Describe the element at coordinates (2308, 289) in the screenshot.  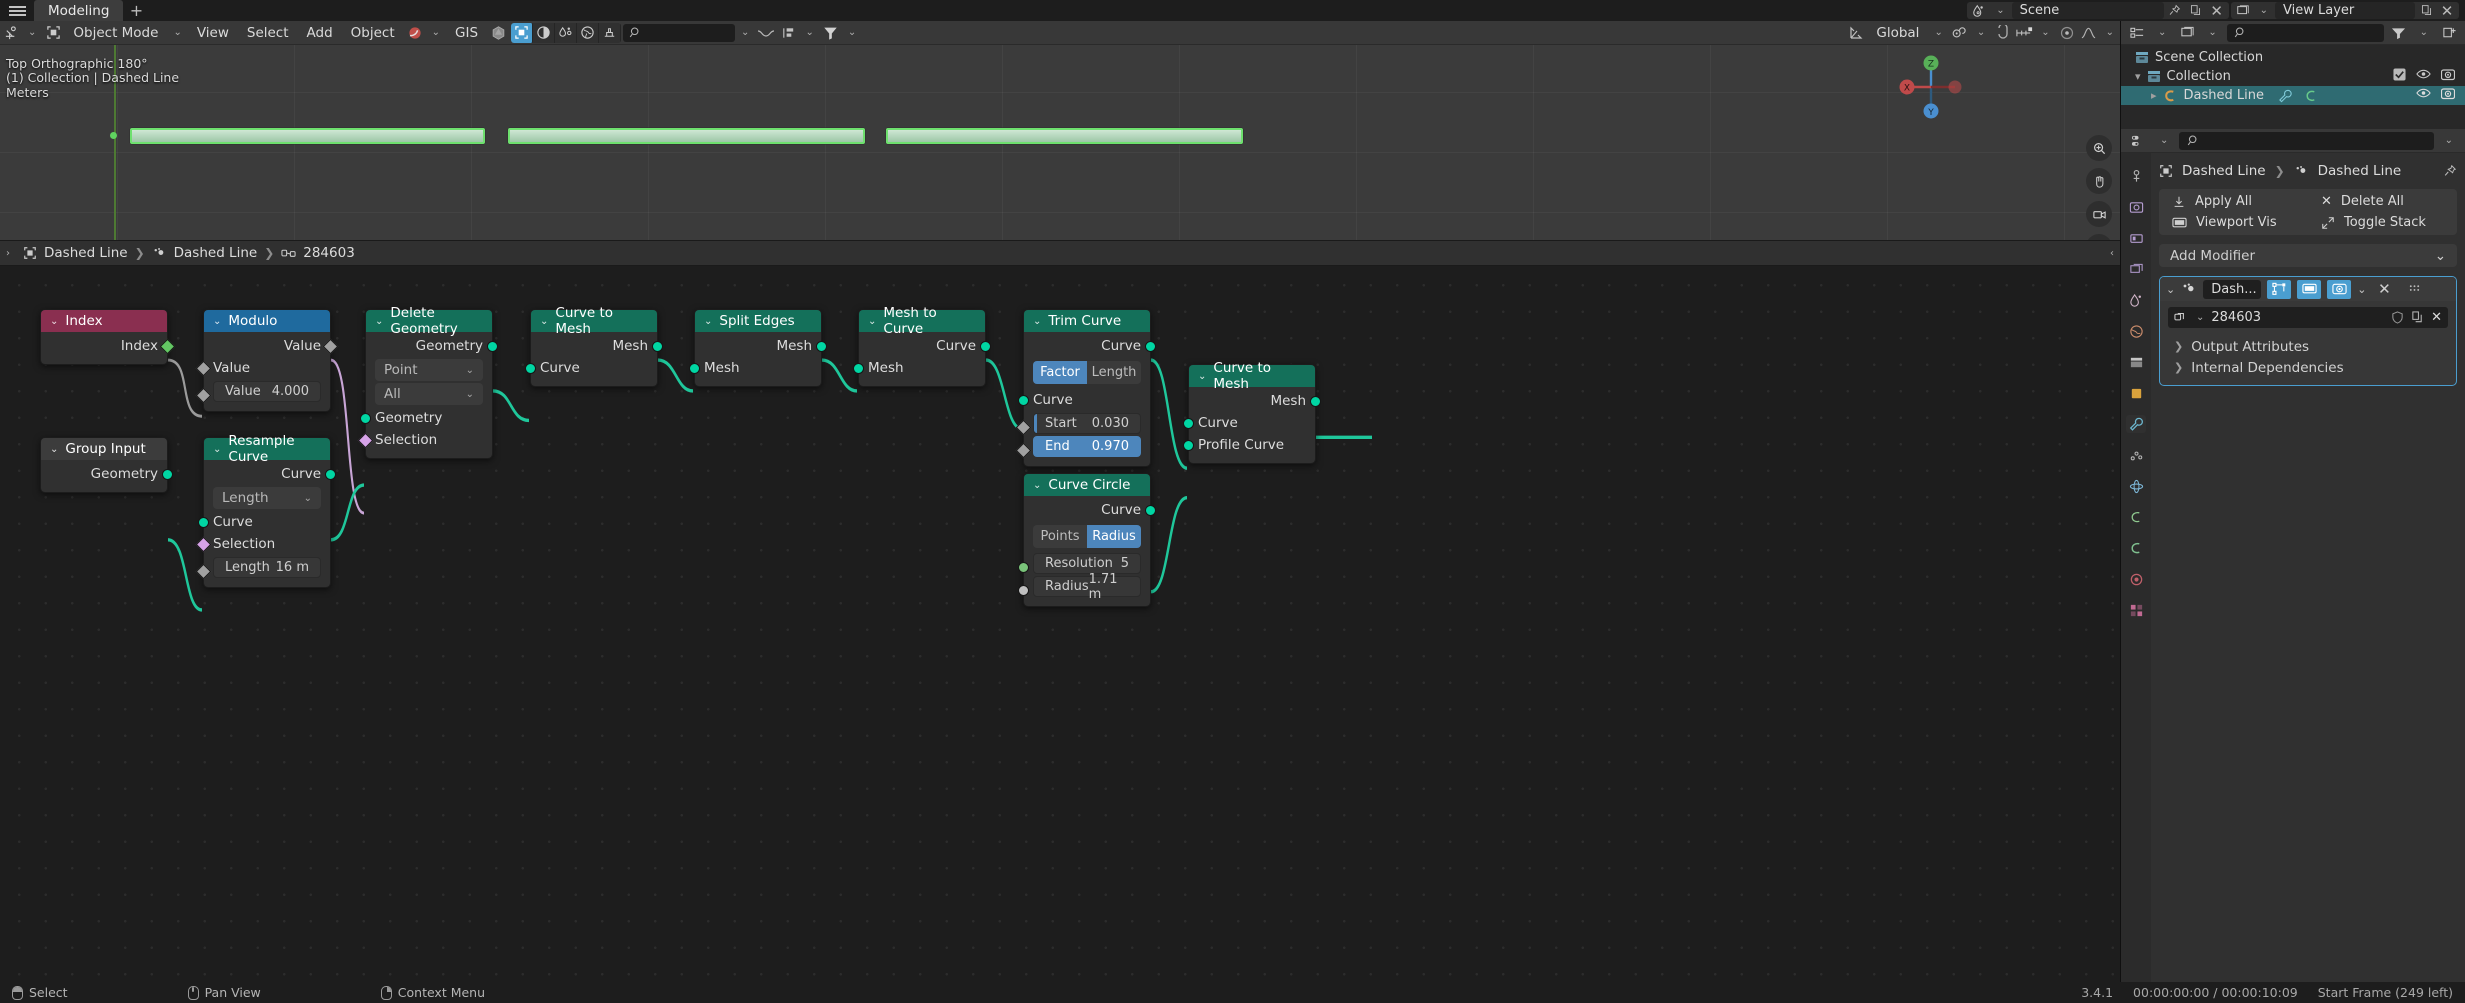
I see `modifier-panel-header: ⌄ Dash... ⌄ ✕` at that location.